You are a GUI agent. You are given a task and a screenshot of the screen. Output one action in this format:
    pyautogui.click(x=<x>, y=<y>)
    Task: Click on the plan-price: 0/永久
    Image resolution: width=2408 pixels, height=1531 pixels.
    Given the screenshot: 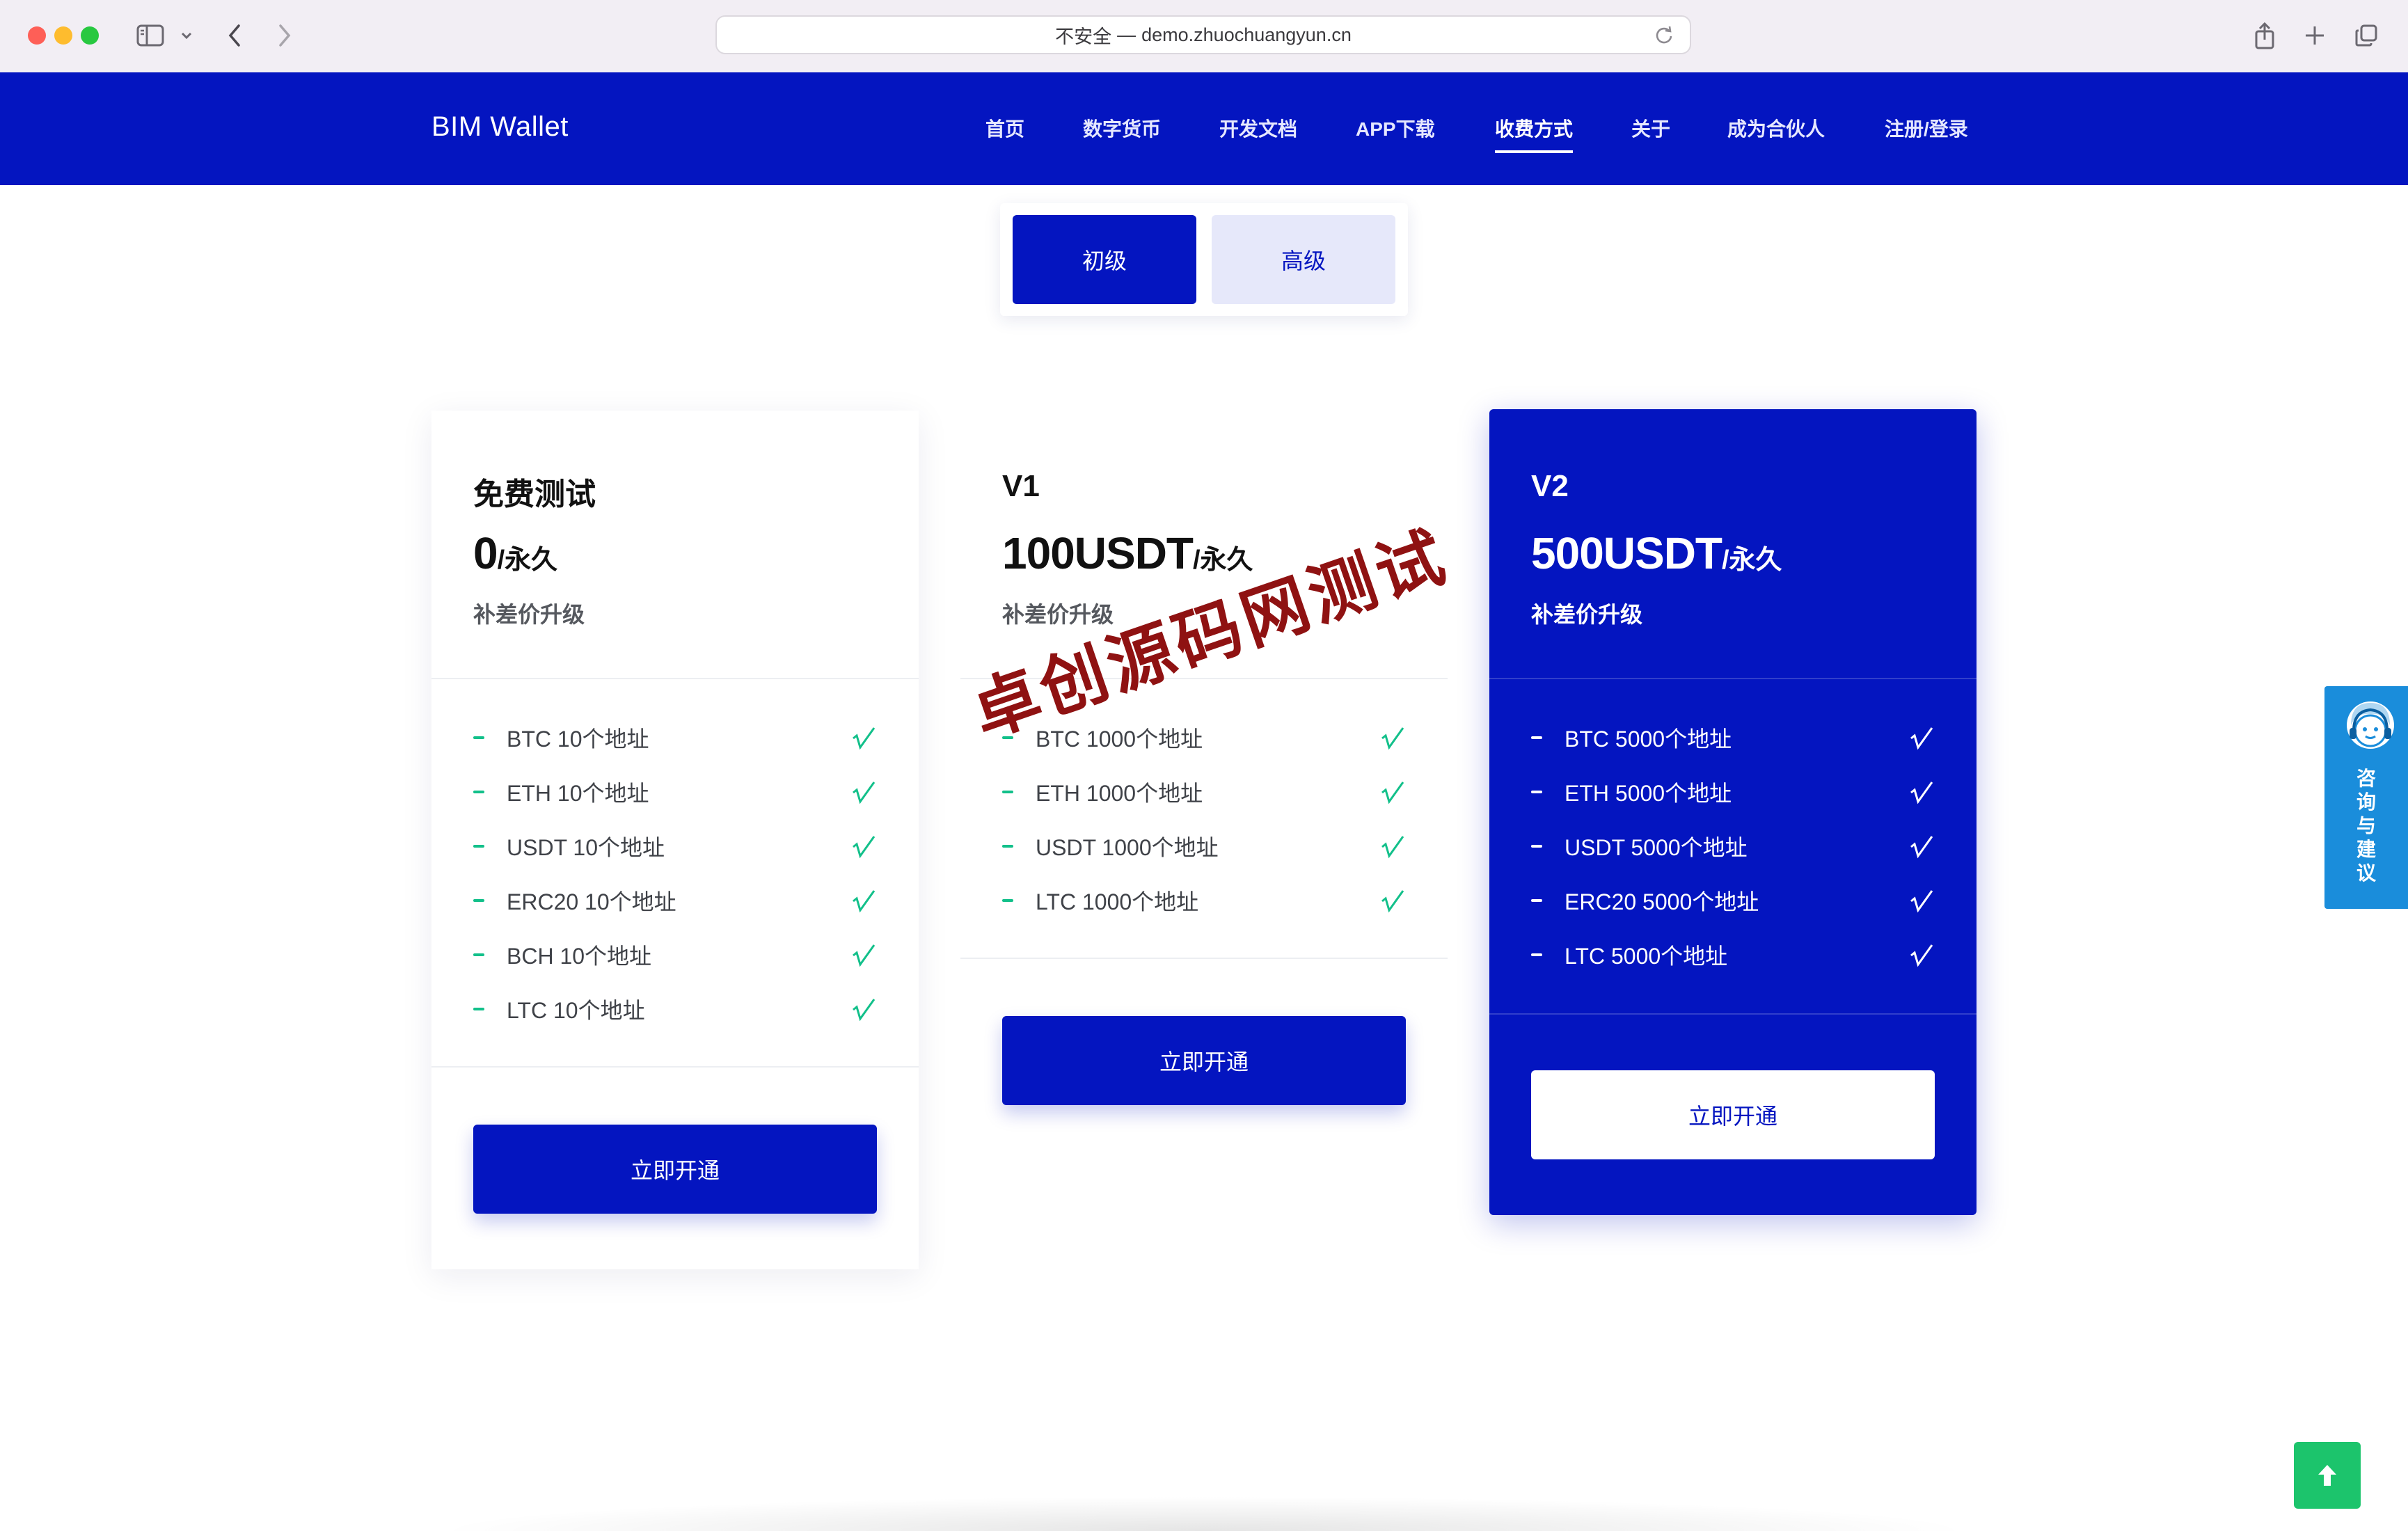 What is the action you would take?
    pyautogui.click(x=515, y=553)
    